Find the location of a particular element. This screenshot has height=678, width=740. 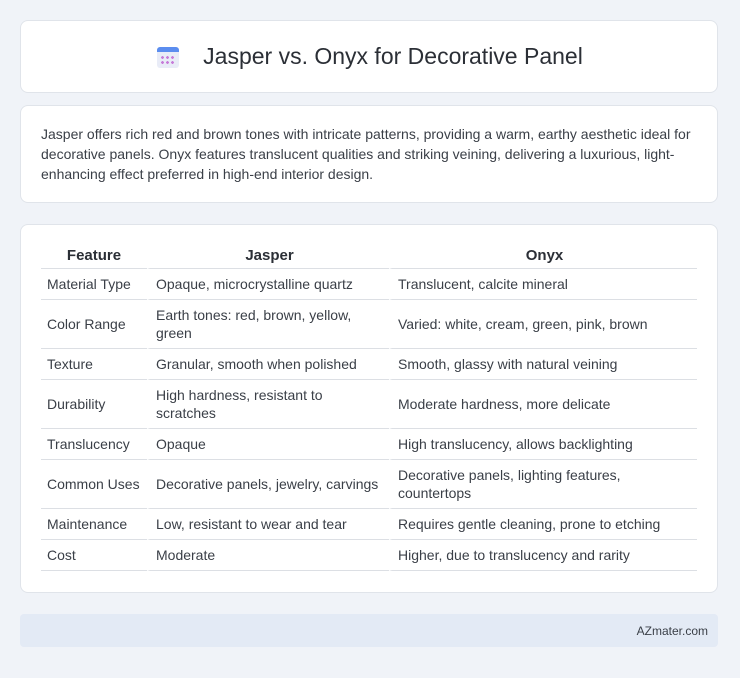

row-feature: Cost is located at coordinates (94, 555).